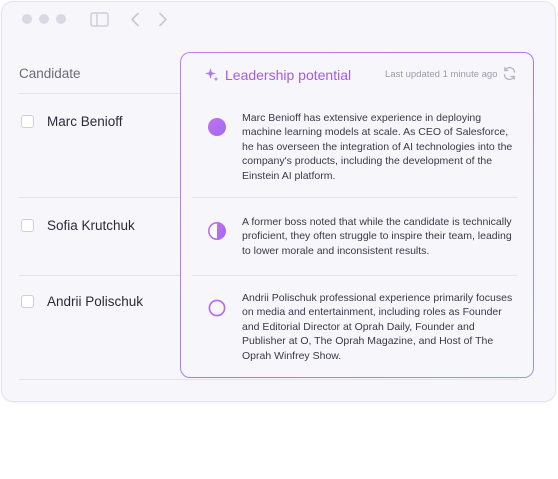  Describe the element at coordinates (217, 127) in the screenshot. I see `full-circle-icon` at that location.